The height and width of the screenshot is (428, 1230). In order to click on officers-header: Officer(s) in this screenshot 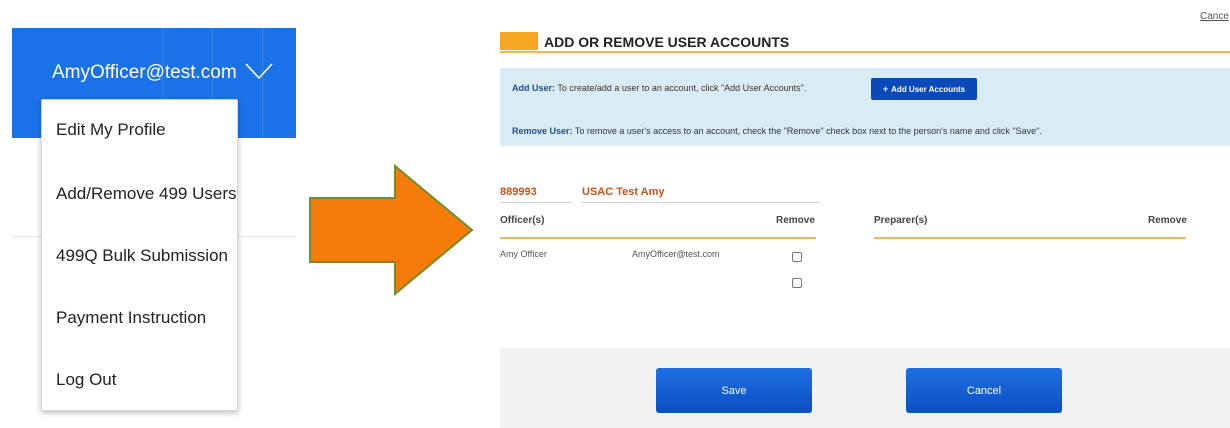, I will do `click(522, 220)`.